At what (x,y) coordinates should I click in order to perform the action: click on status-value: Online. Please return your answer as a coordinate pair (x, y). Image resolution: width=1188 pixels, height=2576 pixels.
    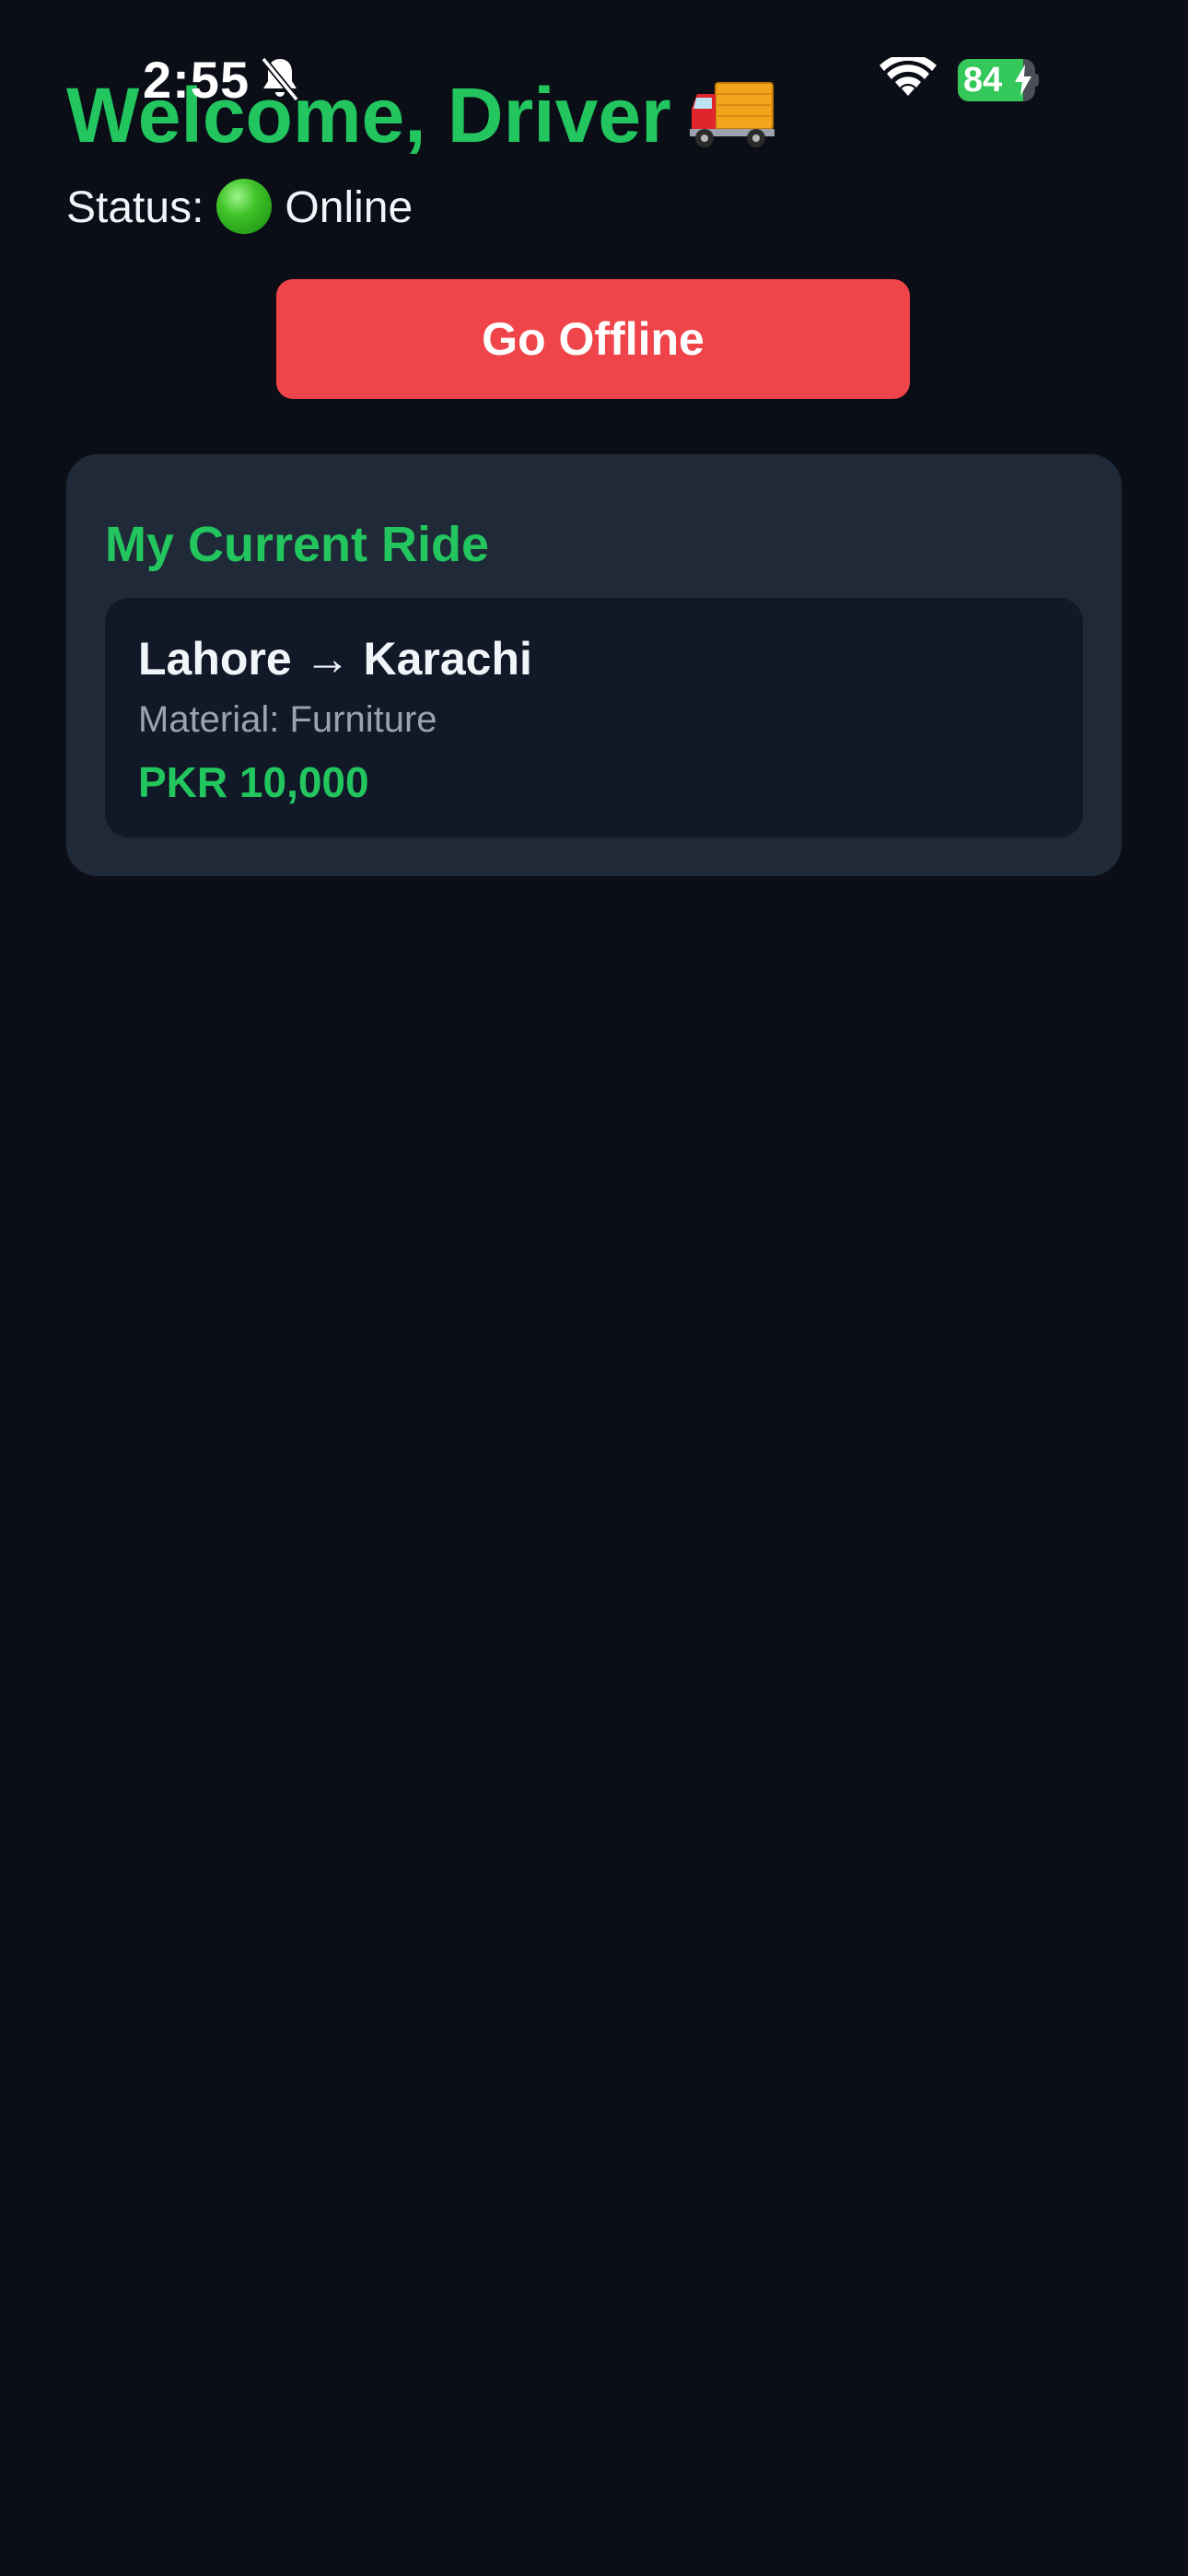
    Looking at the image, I should click on (349, 207).